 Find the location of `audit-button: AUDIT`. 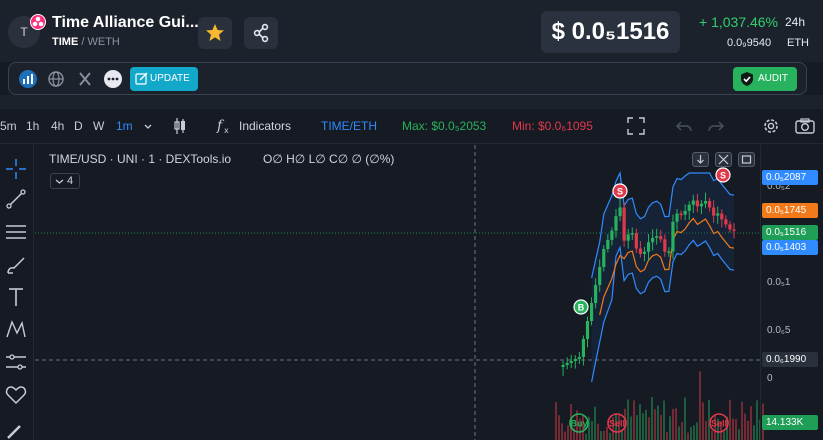

audit-button: AUDIT is located at coordinates (765, 79).